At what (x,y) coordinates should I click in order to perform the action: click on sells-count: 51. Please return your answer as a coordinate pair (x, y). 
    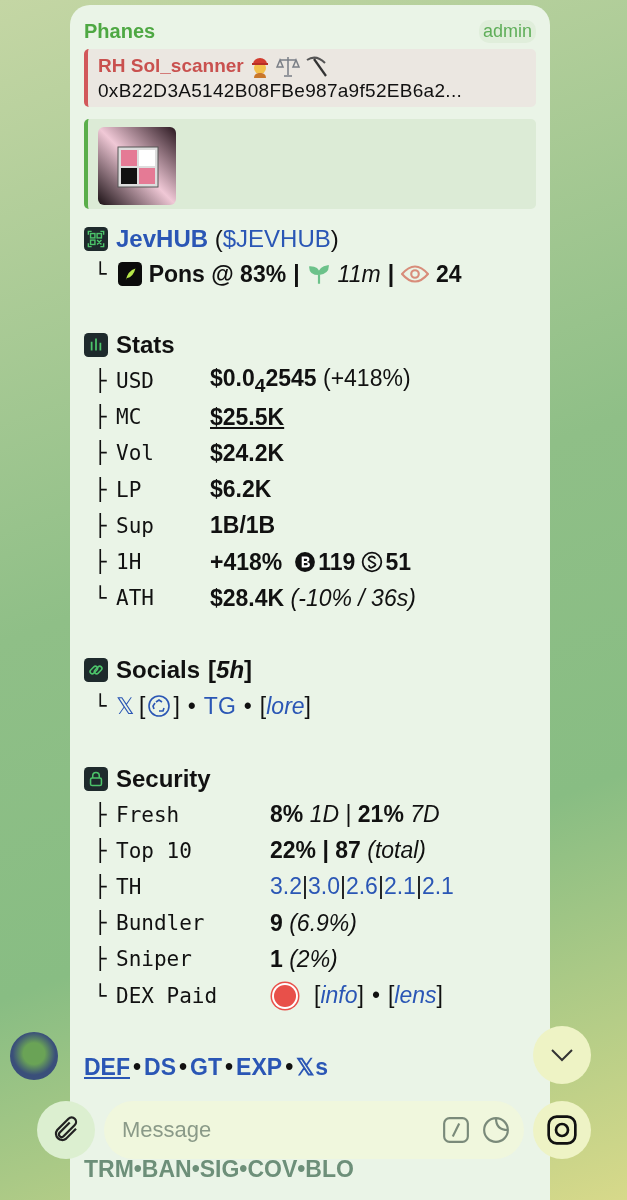
    Looking at the image, I should click on (398, 562).